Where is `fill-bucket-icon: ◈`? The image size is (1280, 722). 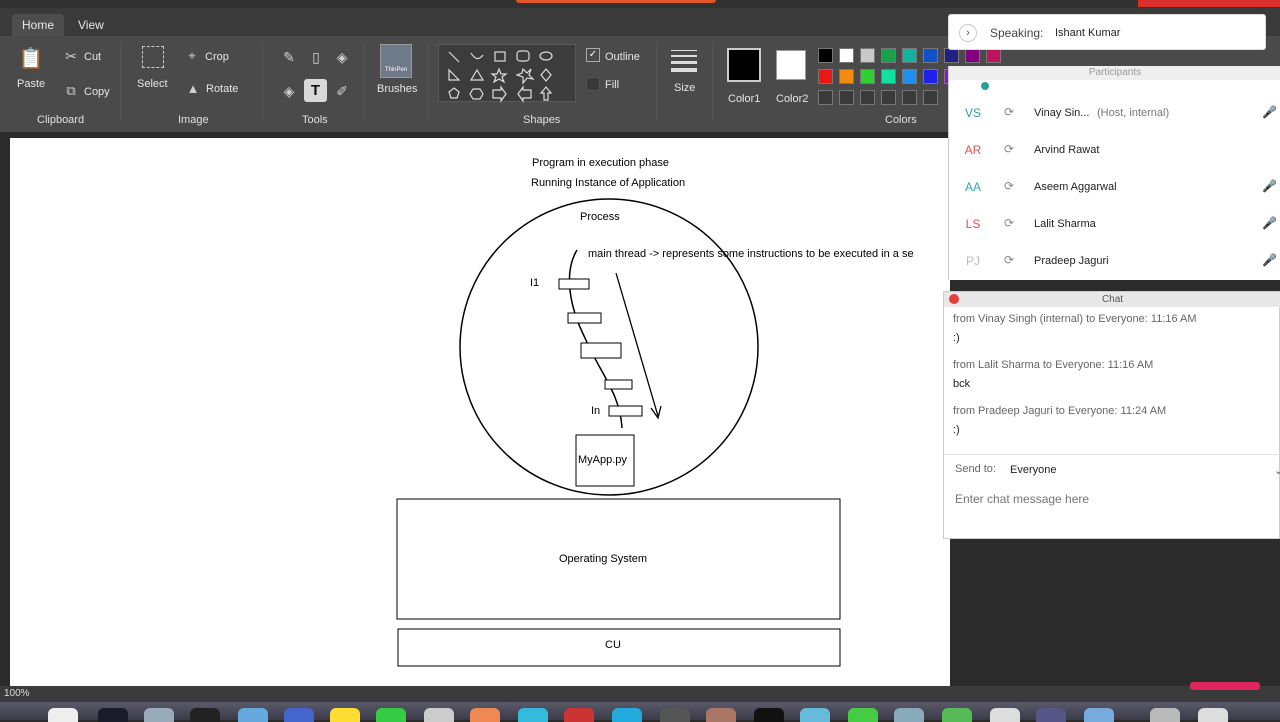 fill-bucket-icon: ◈ is located at coordinates (342, 57).